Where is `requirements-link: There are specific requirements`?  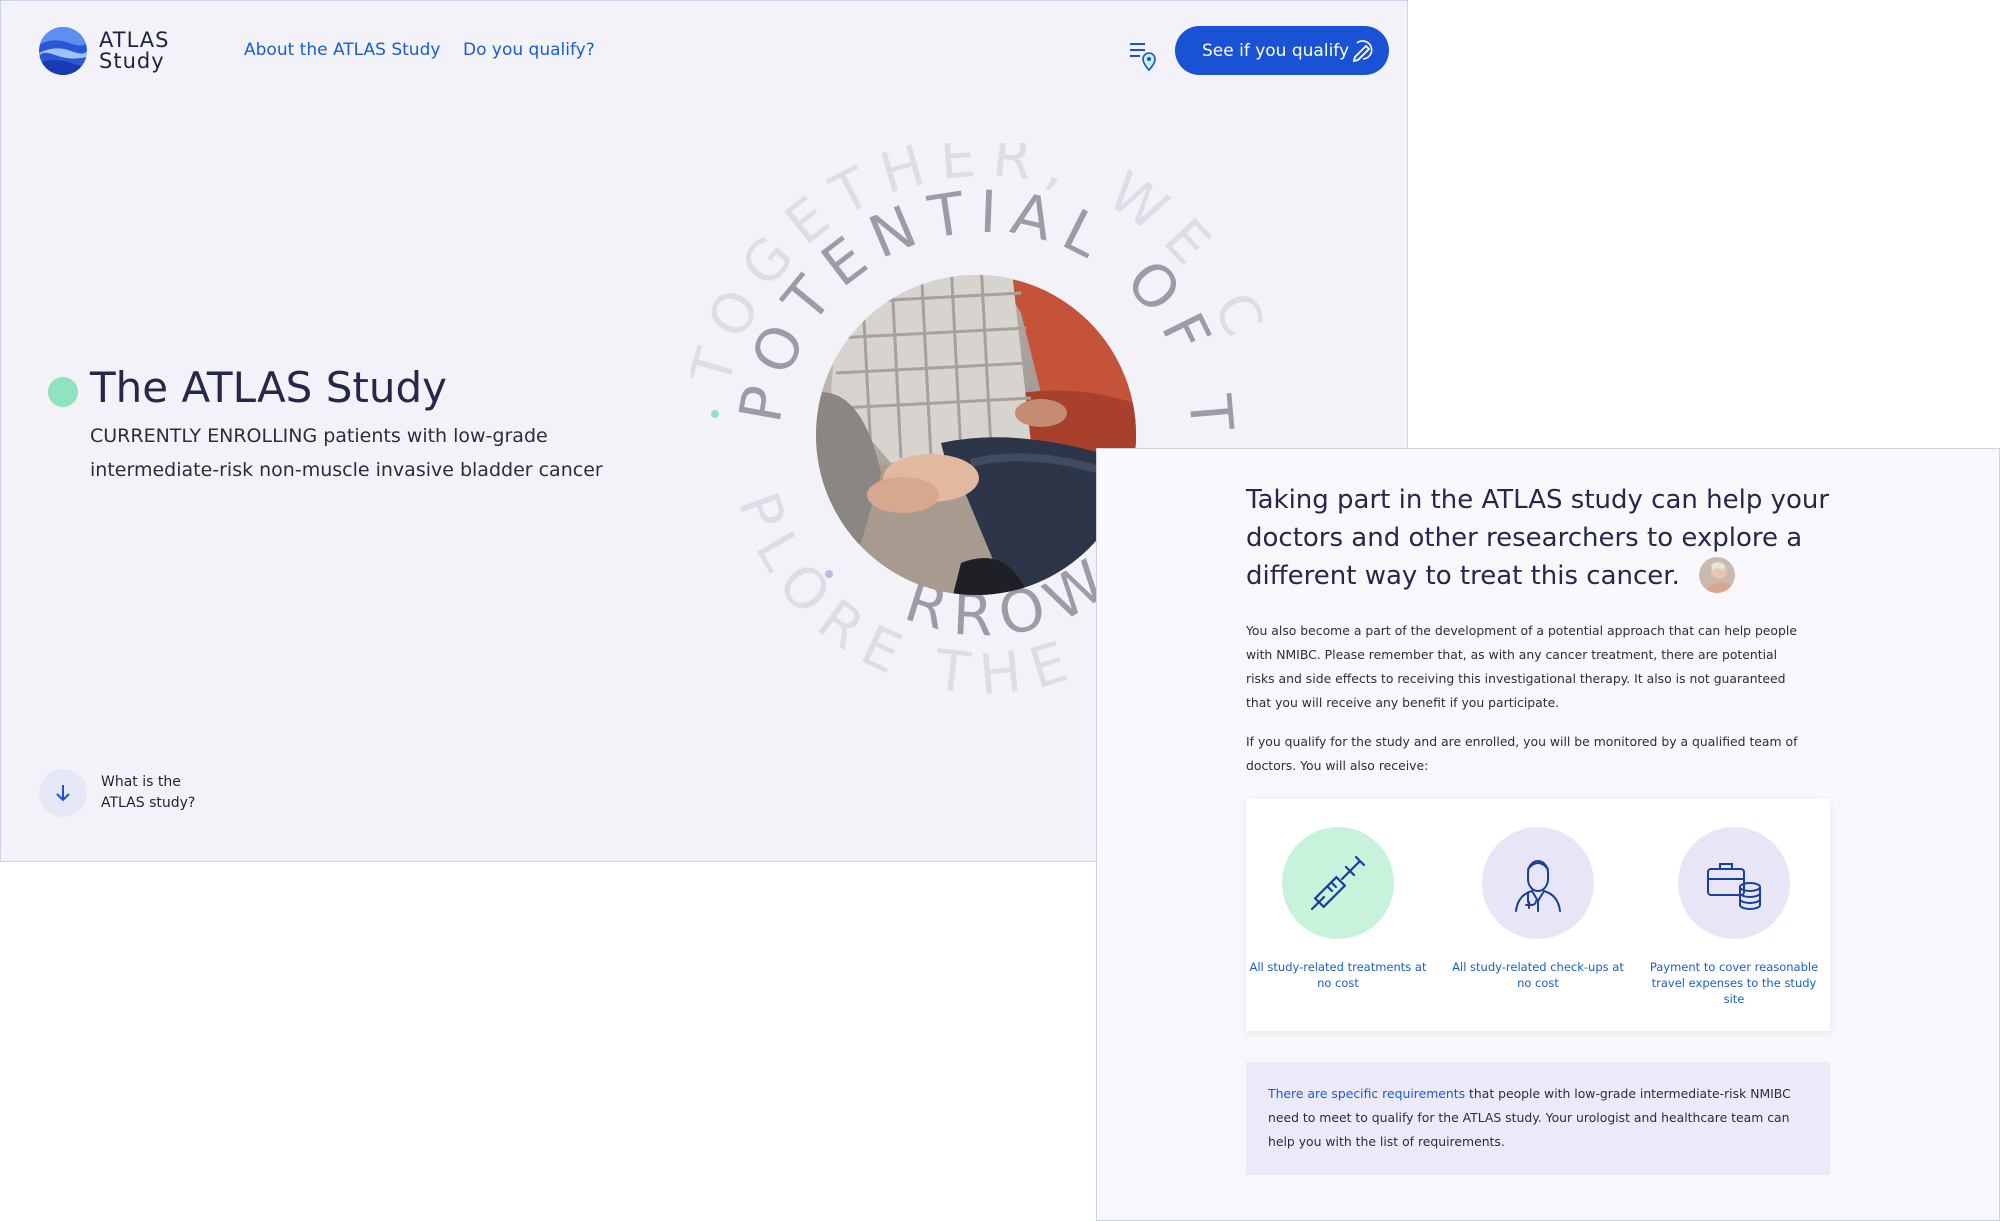 requirements-link: There are specific requirements is located at coordinates (1366, 1093).